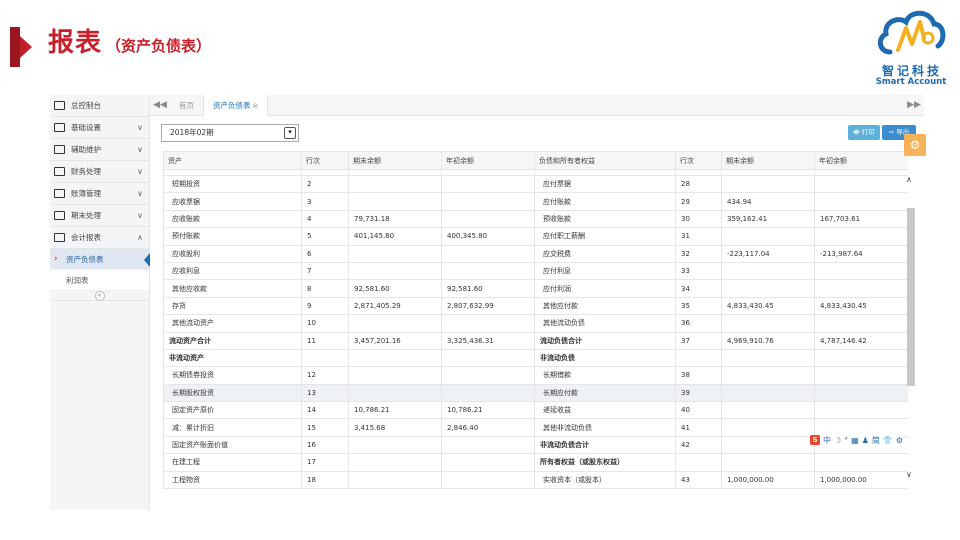 The image size is (960, 540). Describe the element at coordinates (232, 393) in the screenshot. I see `table-cell: 长期股权投资` at that location.